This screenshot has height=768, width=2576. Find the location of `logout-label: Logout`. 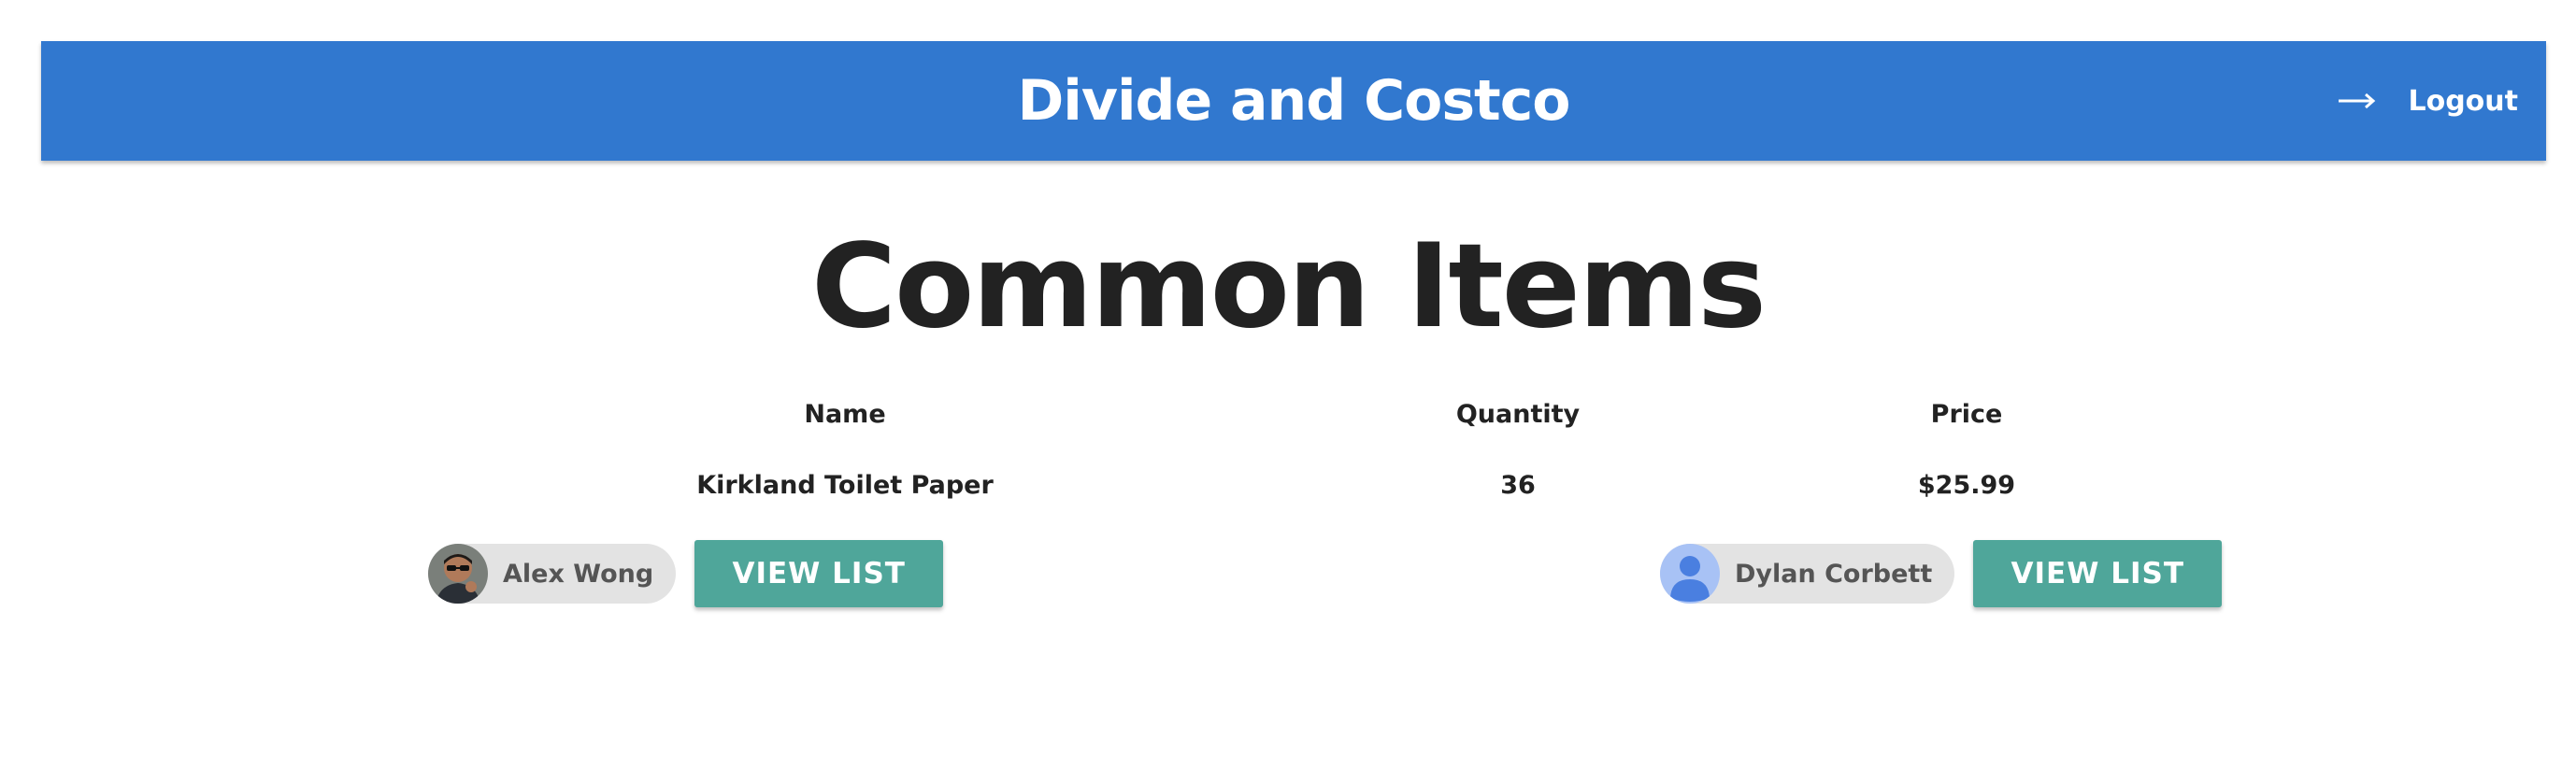

logout-label: Logout is located at coordinates (2463, 101).